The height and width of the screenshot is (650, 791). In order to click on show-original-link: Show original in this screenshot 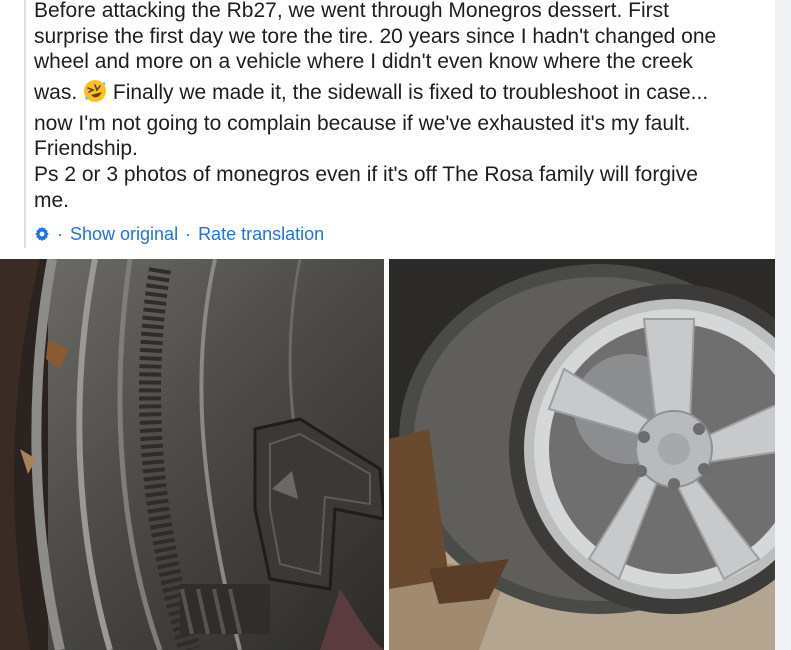, I will do `click(124, 234)`.